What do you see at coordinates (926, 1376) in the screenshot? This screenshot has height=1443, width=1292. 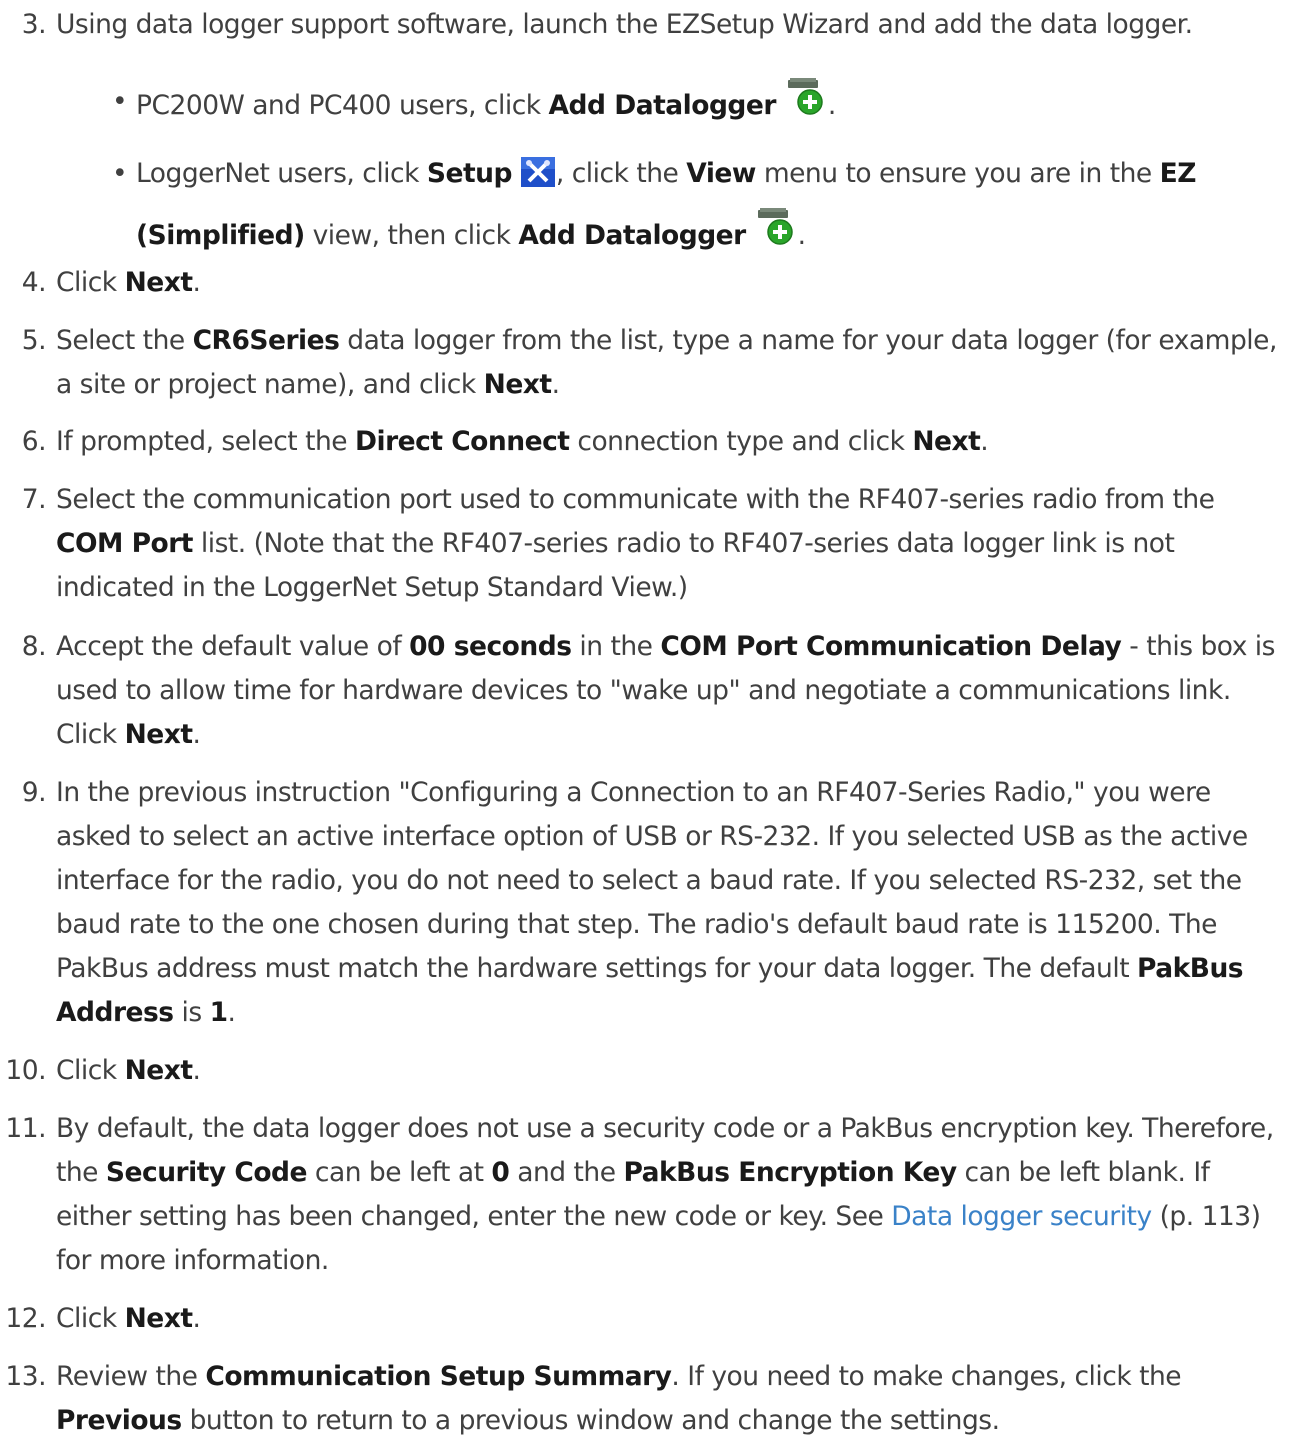 I see `text-run: . If you need to make changes, click the` at bounding box center [926, 1376].